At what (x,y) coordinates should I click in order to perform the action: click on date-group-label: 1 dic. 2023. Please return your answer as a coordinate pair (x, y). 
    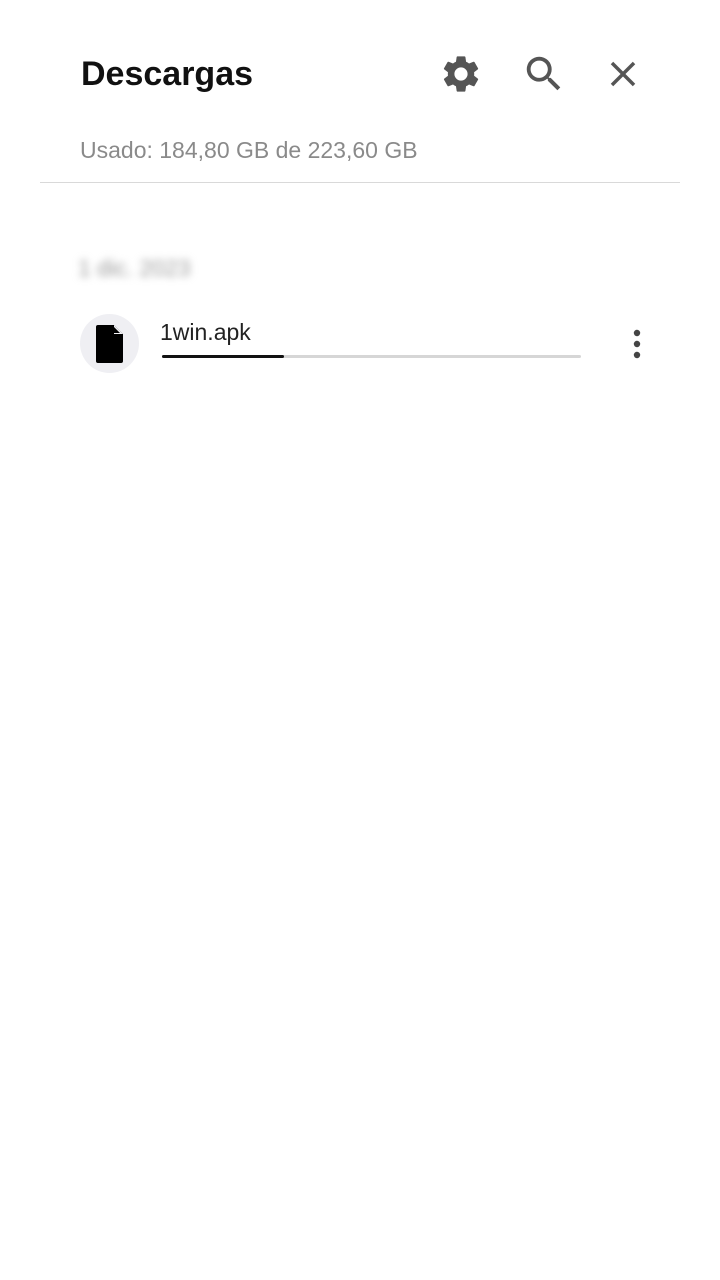
    Looking at the image, I should click on (134, 268).